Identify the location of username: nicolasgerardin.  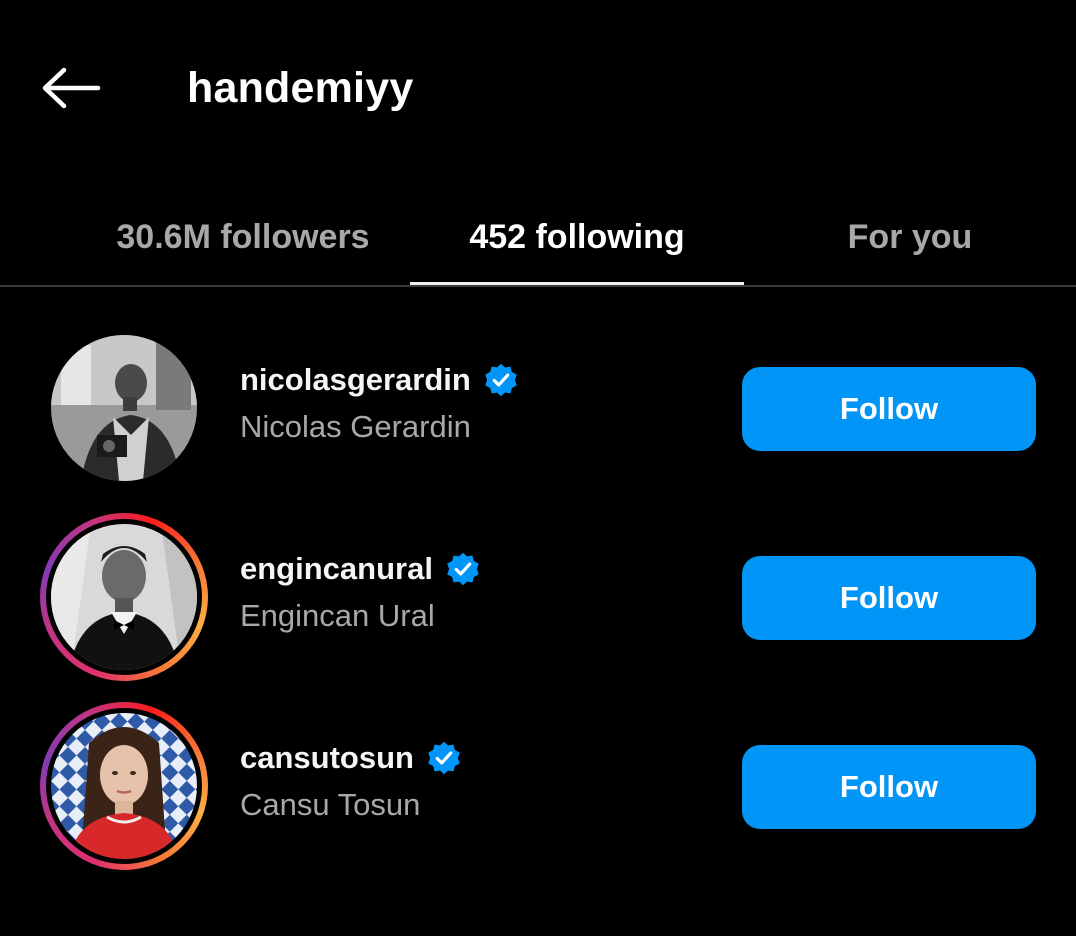
(355, 380).